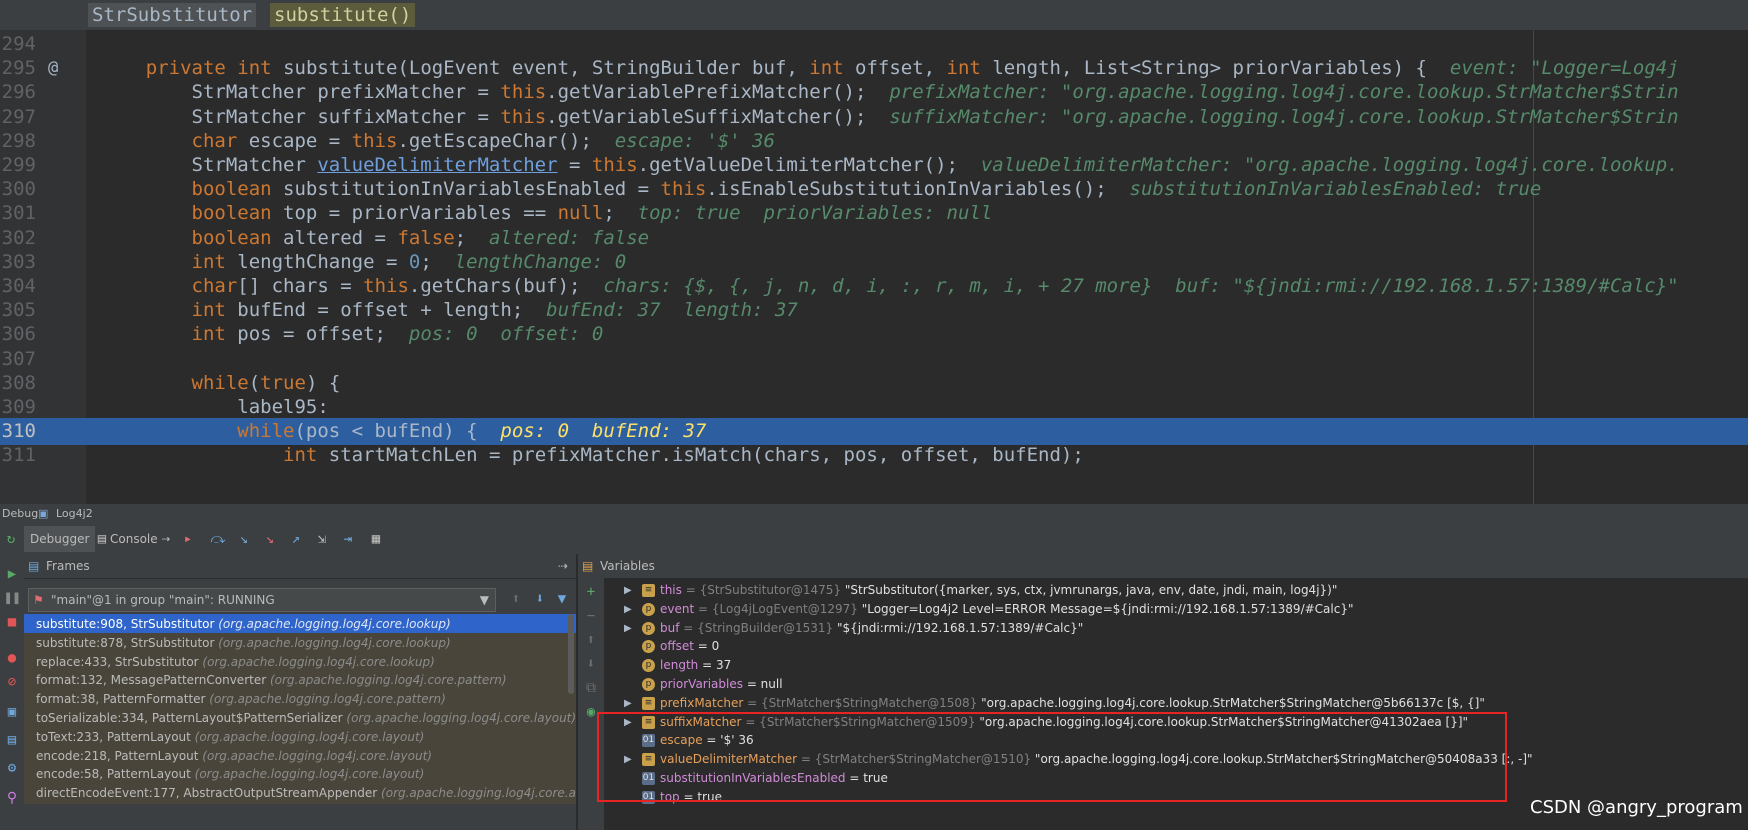 Image resolution: width=1748 pixels, height=830 pixels. I want to click on breadcrumb-class: StrSubstitutor, so click(172, 15).